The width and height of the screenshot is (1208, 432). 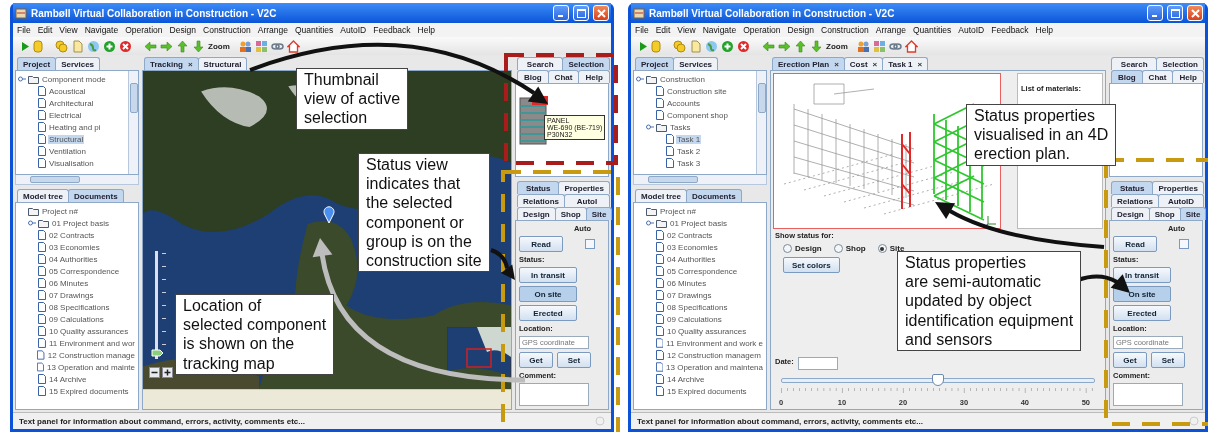 I want to click on radio-option: Shop, so click(x=849, y=248).